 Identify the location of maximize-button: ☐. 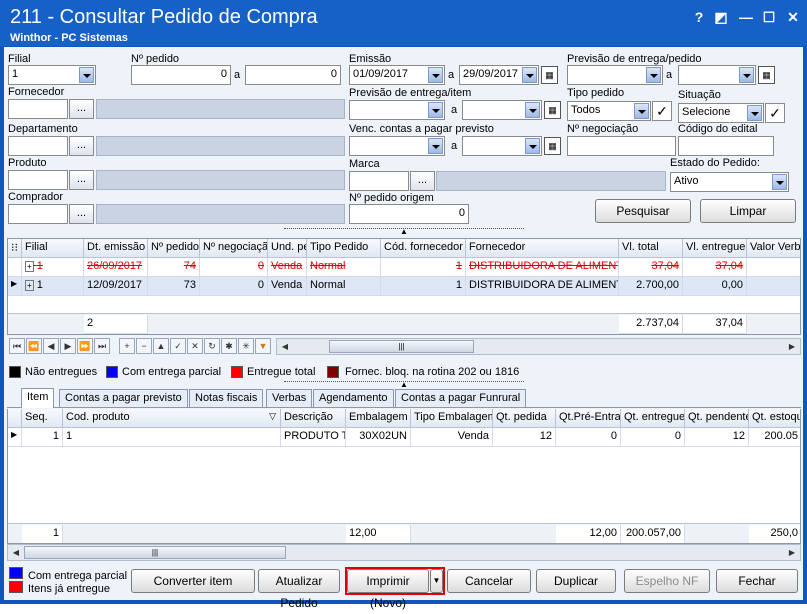
(769, 17).